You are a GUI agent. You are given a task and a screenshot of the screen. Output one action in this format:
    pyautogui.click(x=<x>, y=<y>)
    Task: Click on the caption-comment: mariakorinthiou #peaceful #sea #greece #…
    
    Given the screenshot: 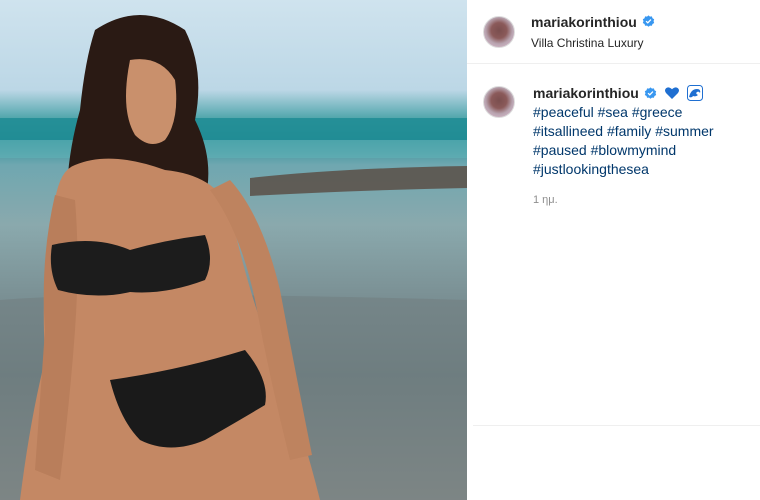 What is the action you would take?
    pyautogui.click(x=618, y=147)
    